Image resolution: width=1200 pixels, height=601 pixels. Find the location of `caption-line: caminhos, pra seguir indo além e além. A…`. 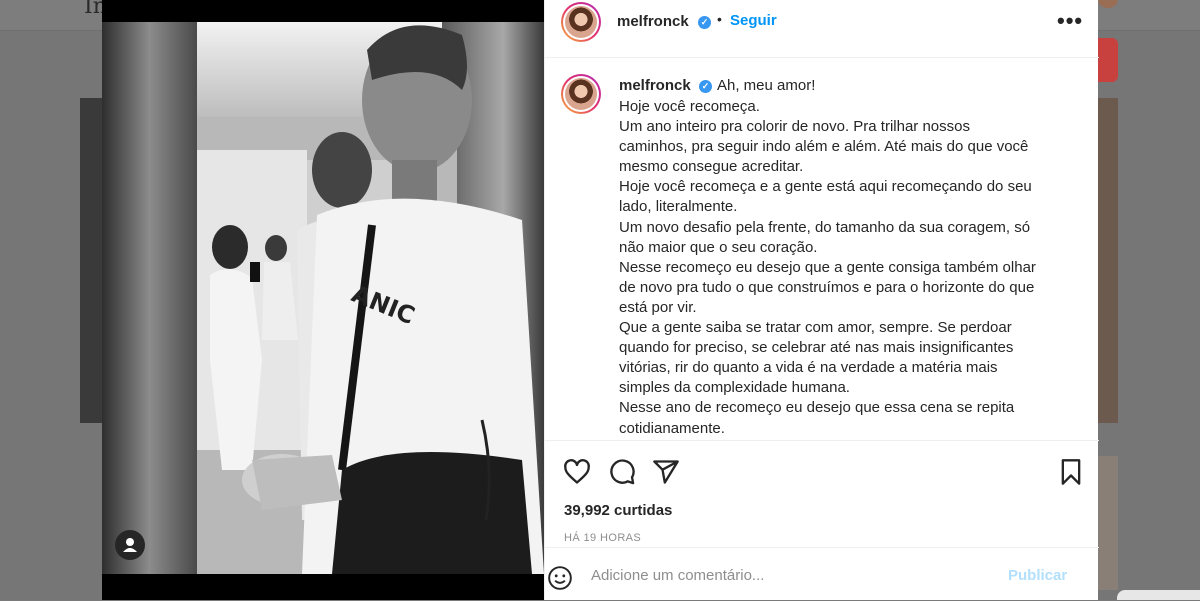

caption-line: caminhos, pra seguir indo além e além. A… is located at coordinates (824, 147).